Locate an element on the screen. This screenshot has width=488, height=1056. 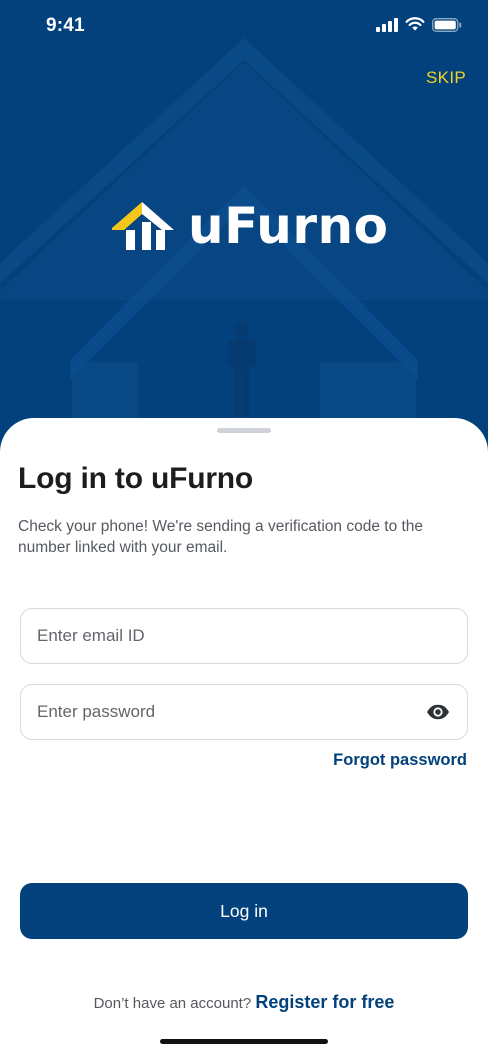
home-indicator is located at coordinates (244, 1041).